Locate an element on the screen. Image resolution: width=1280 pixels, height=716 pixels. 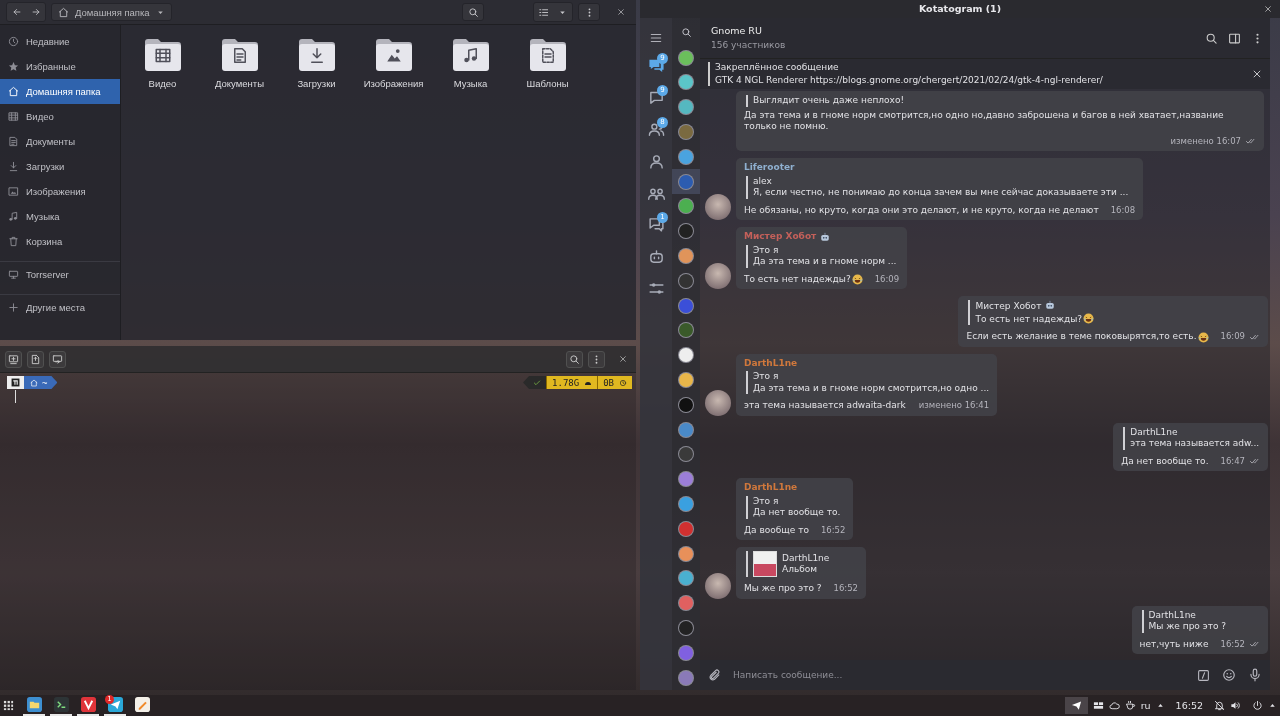
reply-quote: Мистер Хобот То есть нет надежды? is located at coordinates (1114, 312).